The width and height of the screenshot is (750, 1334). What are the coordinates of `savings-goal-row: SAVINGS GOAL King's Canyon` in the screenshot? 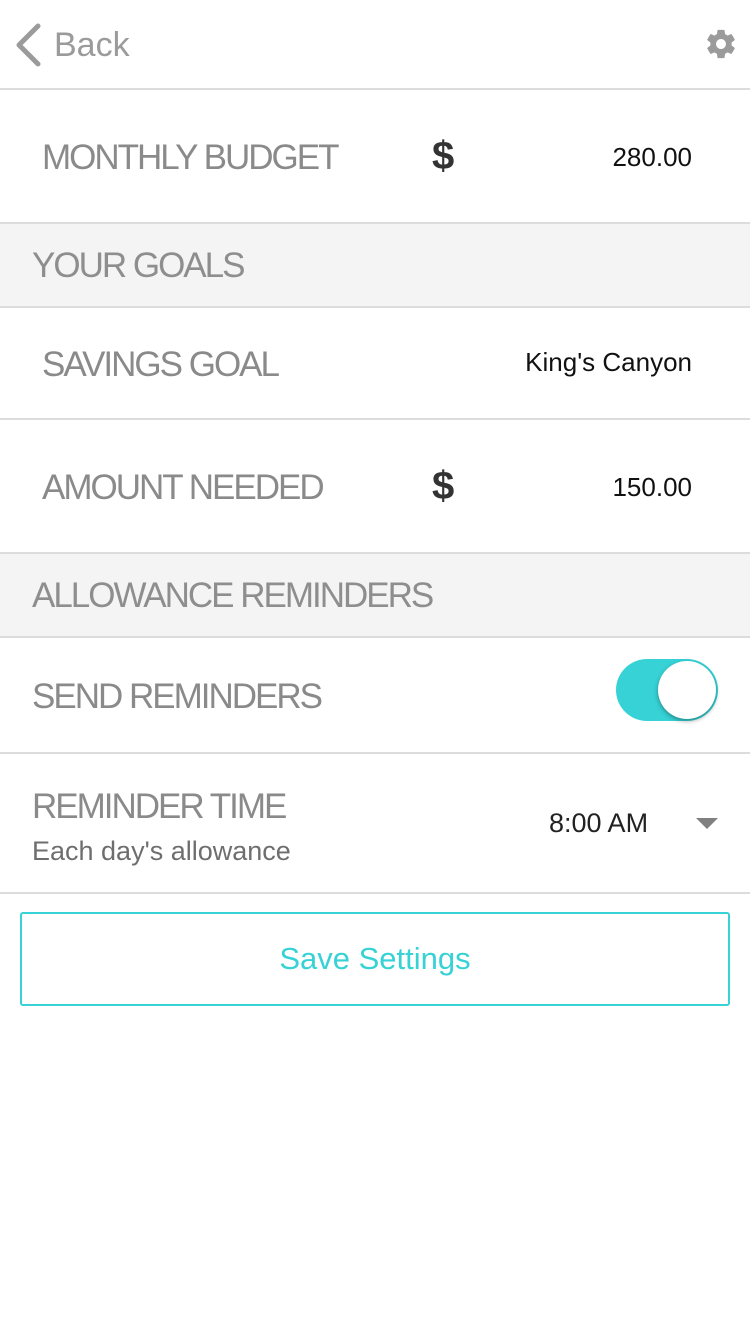 It's located at (375, 364).